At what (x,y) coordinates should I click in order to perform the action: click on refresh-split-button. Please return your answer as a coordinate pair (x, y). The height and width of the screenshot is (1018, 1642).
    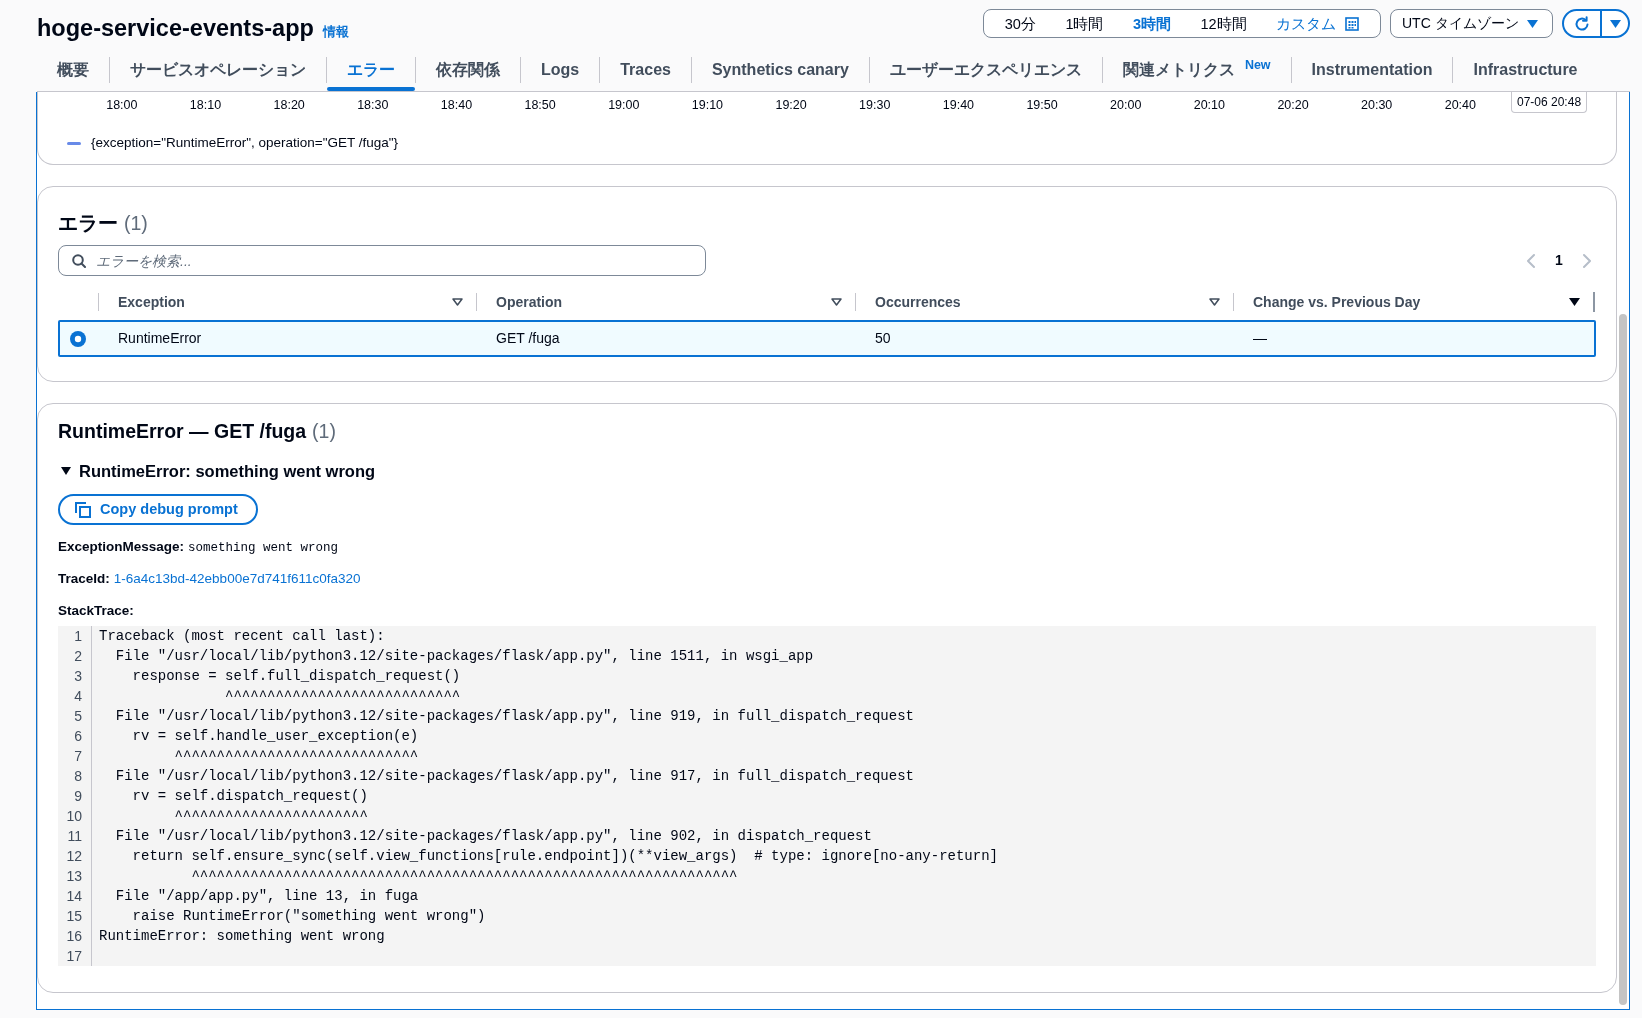
    Looking at the image, I should click on (1596, 23).